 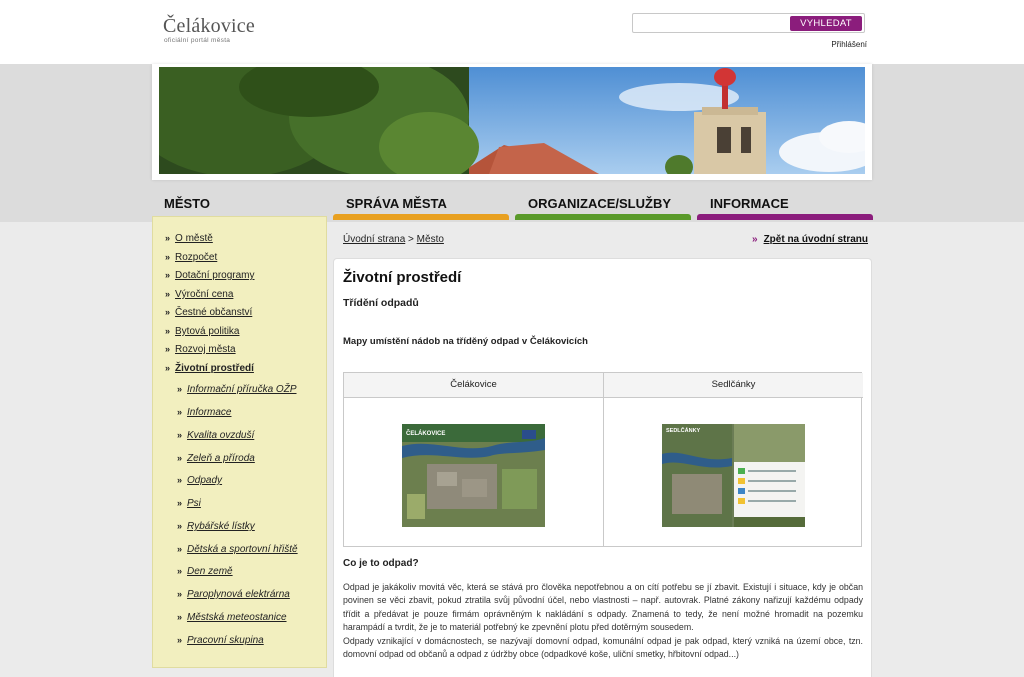 I want to click on map-thumb-label: SEDLČÁNKY, so click(x=683, y=430).